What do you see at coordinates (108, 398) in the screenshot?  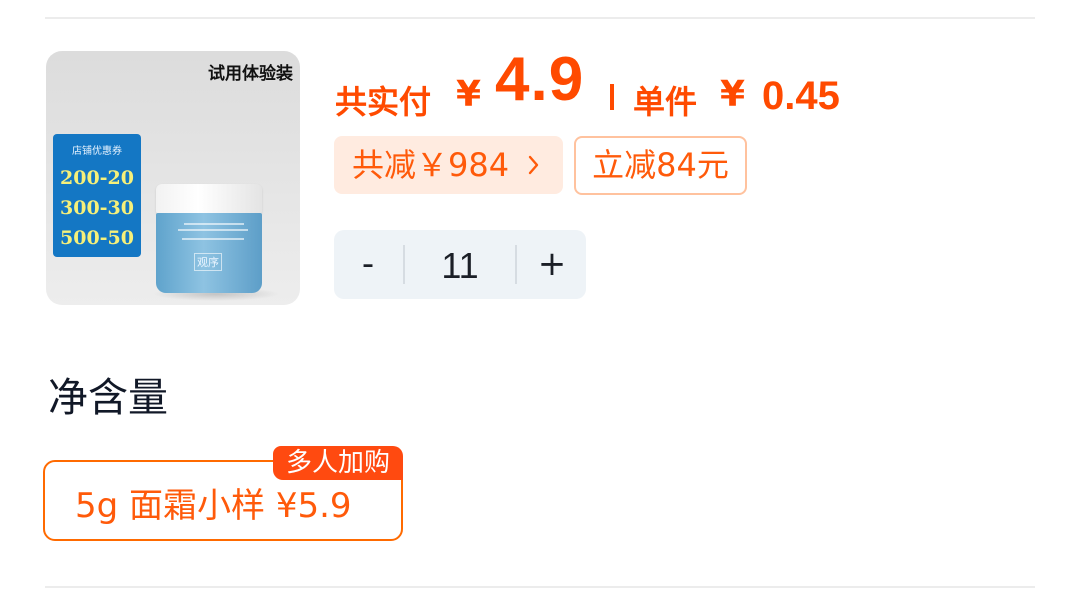 I see `section-title-net-content: 净含量` at bounding box center [108, 398].